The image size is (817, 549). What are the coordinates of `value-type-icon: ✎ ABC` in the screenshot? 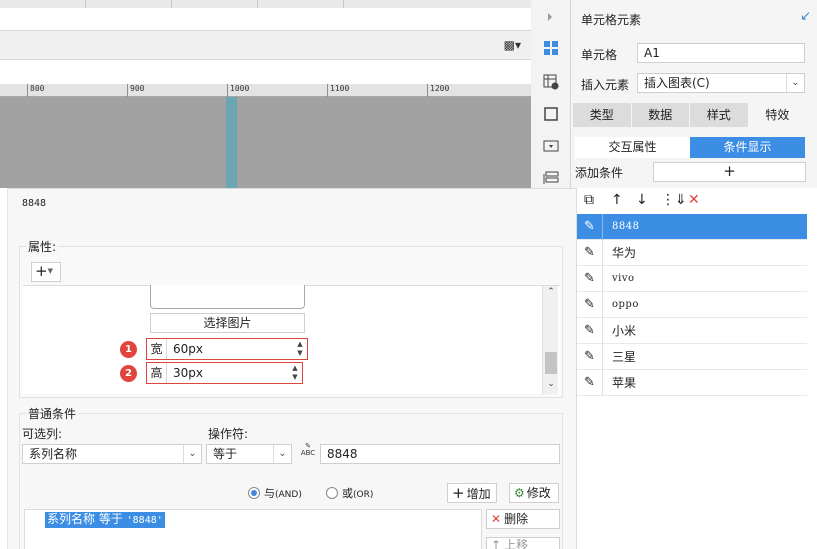 It's located at (308, 454).